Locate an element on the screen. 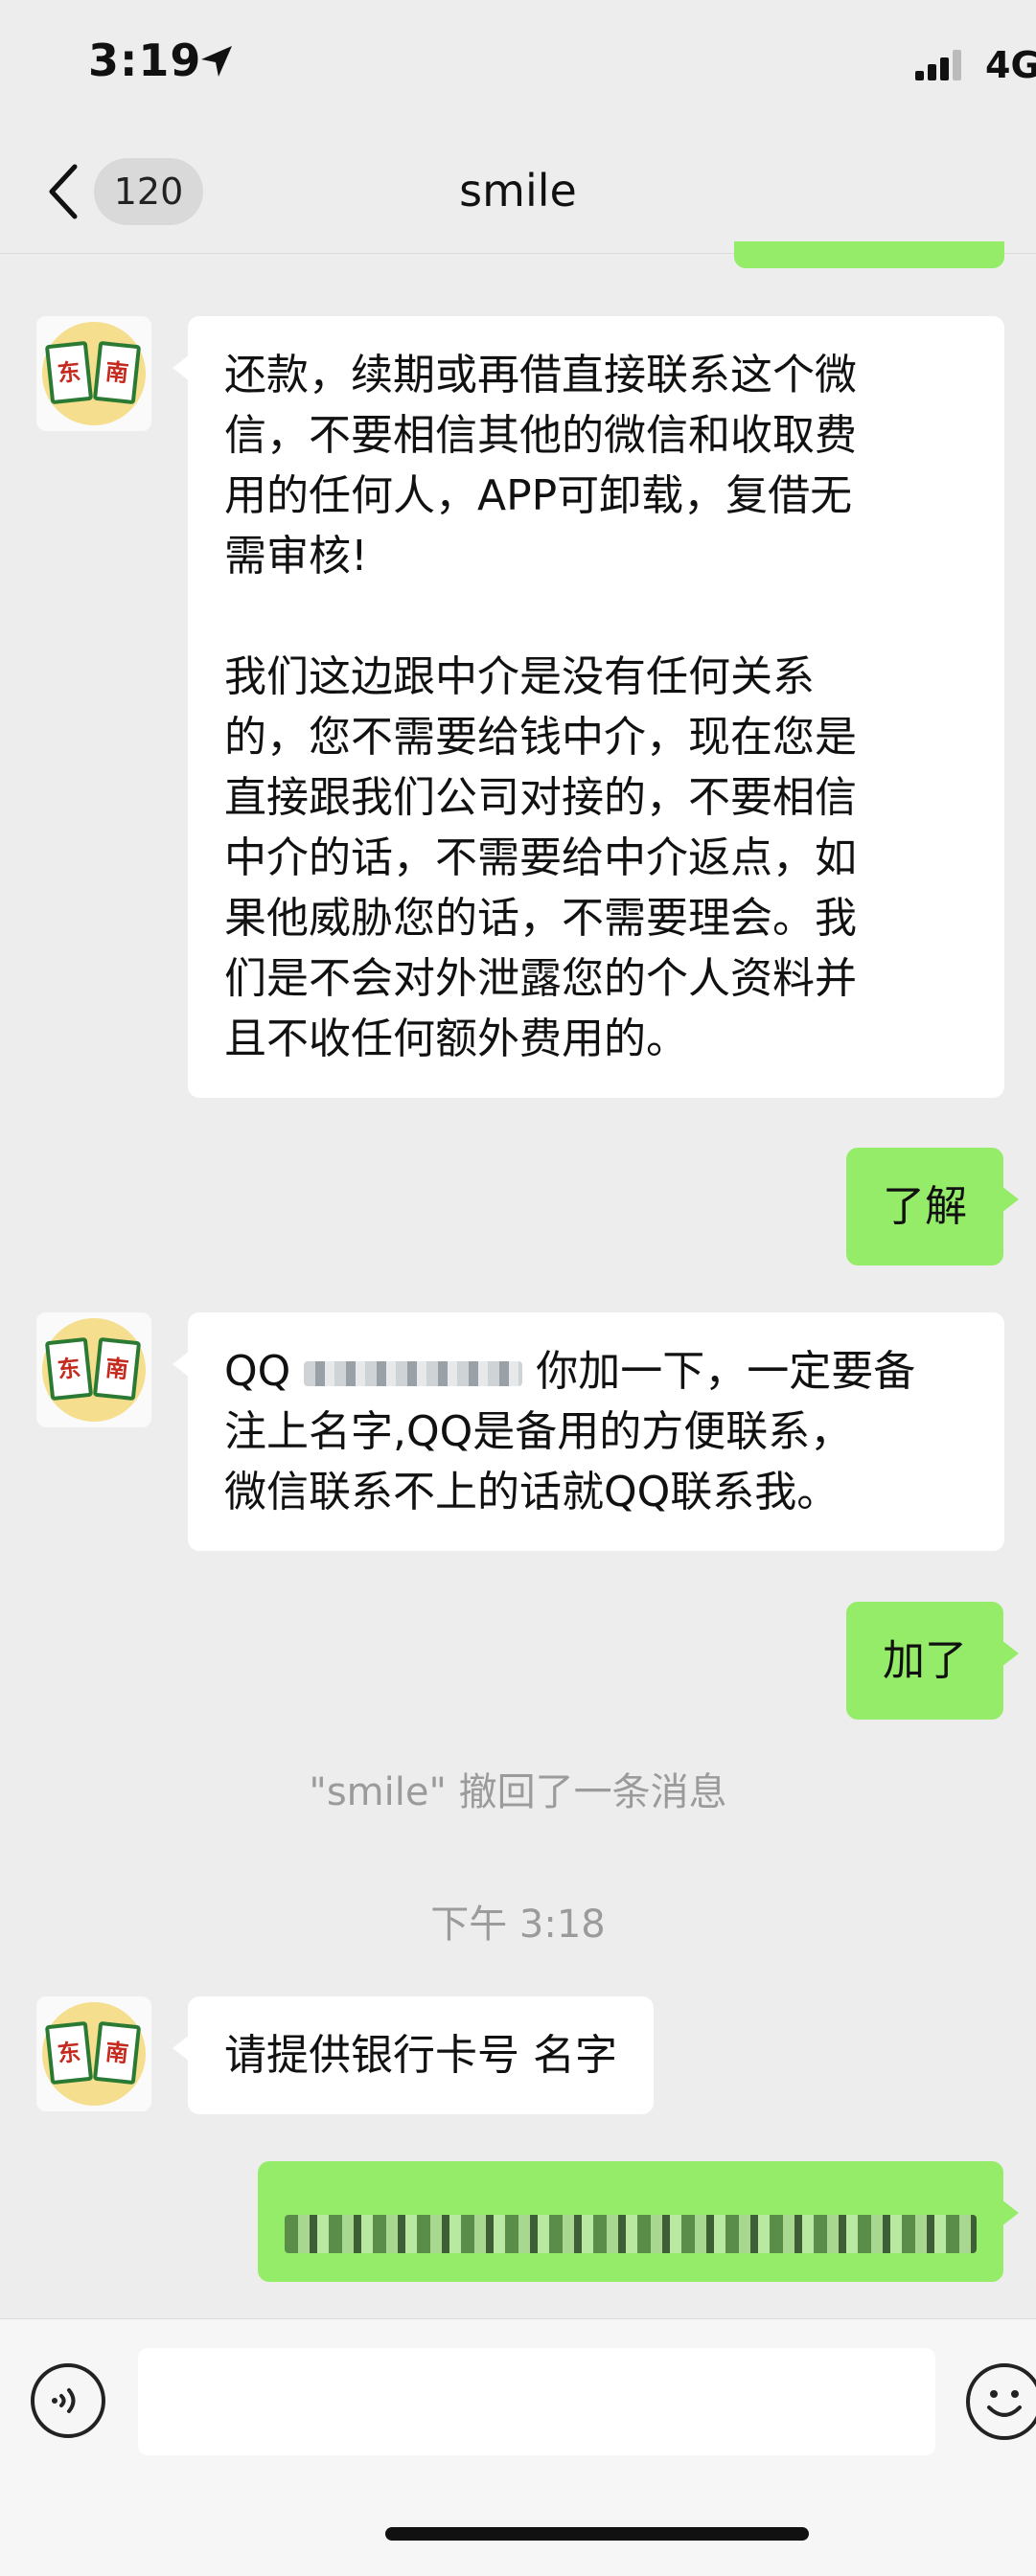 The height and width of the screenshot is (2576, 1036). outgoing-message: 了解 is located at coordinates (932, 1206).